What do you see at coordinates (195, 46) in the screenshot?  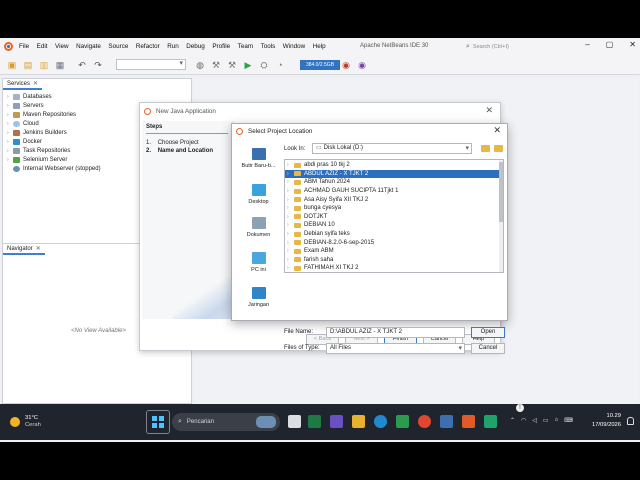 I see `menu-debug: Debug` at bounding box center [195, 46].